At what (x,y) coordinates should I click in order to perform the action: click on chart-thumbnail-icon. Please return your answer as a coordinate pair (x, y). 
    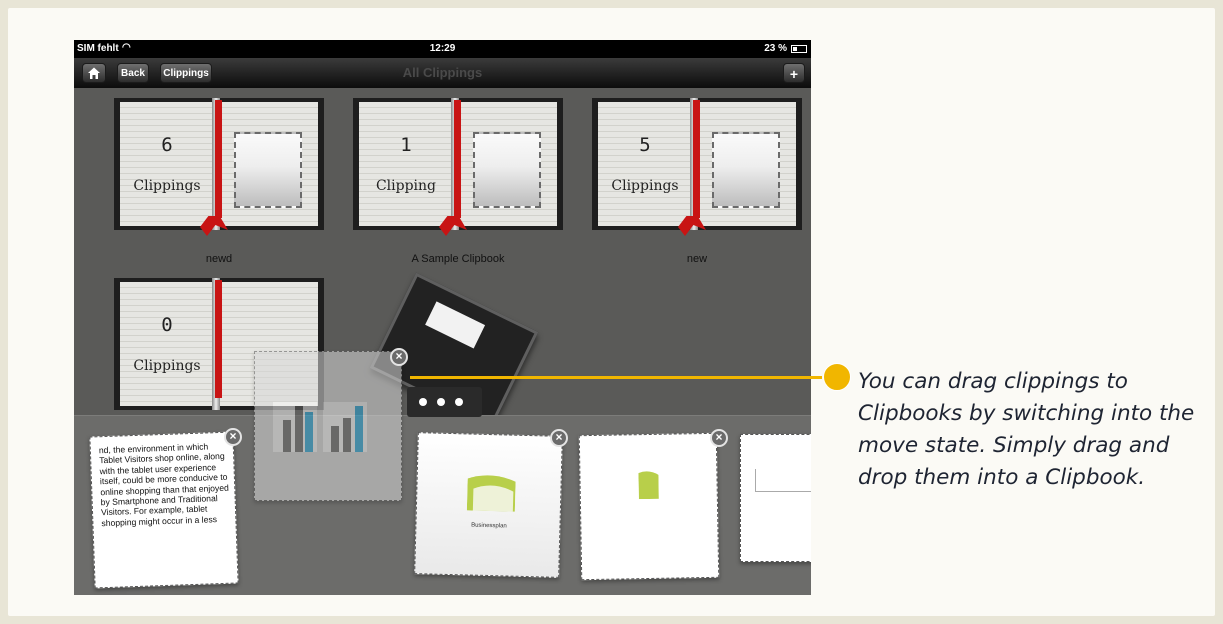
    Looking at the image, I should click on (491, 493).